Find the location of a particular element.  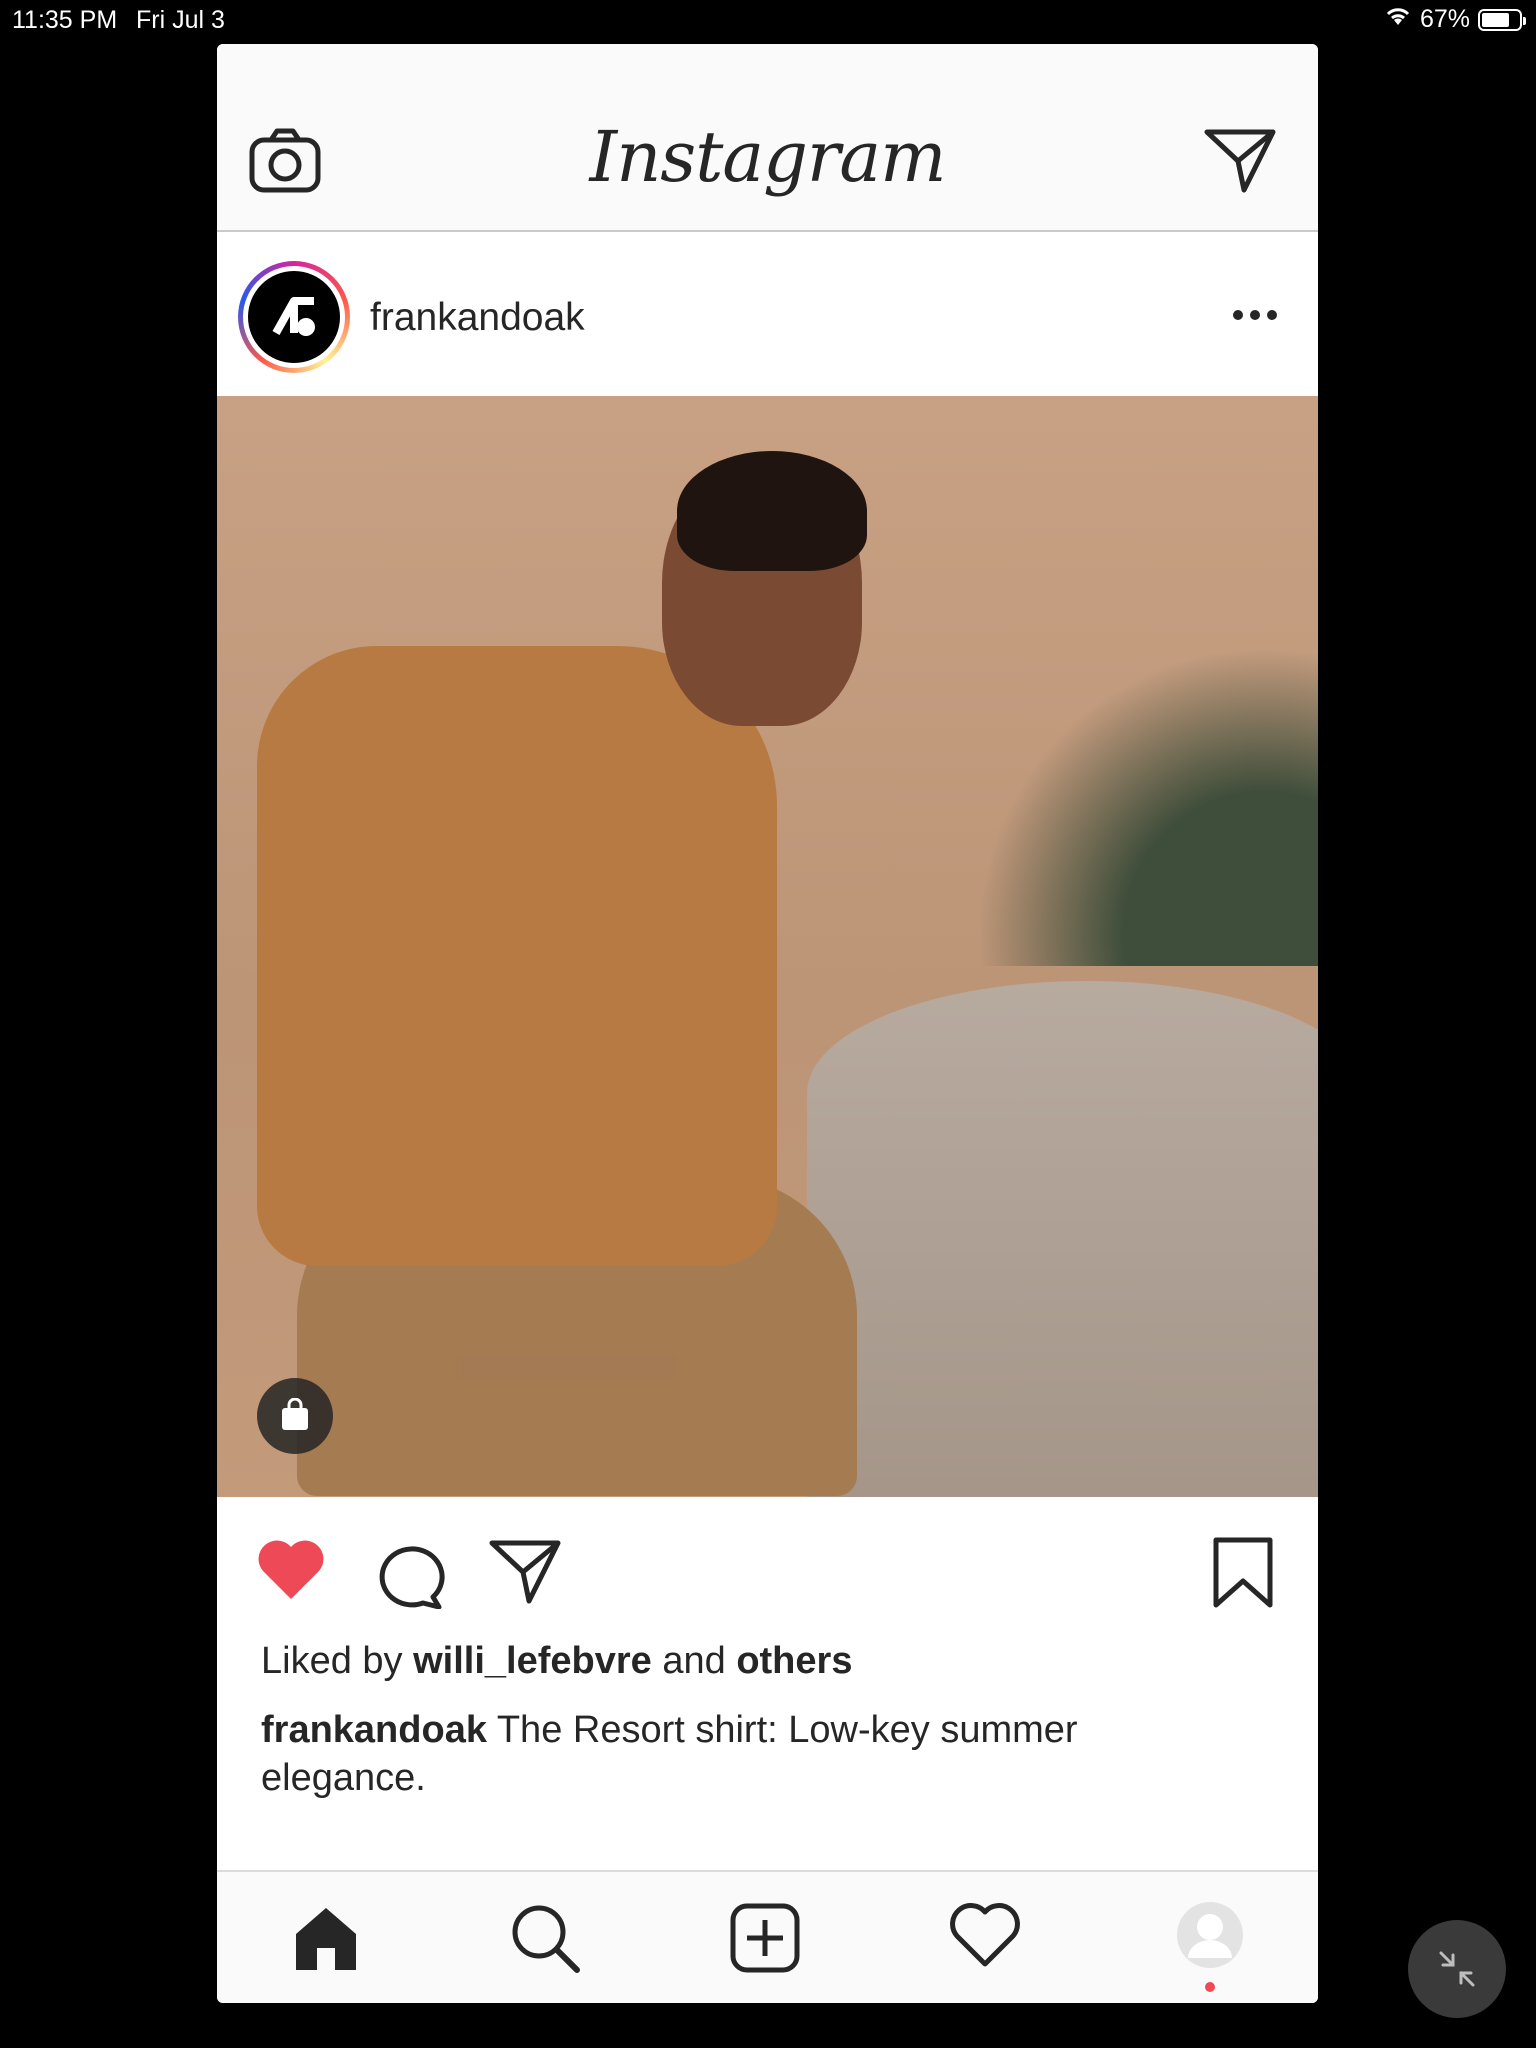

avatar is located at coordinates (294, 317).